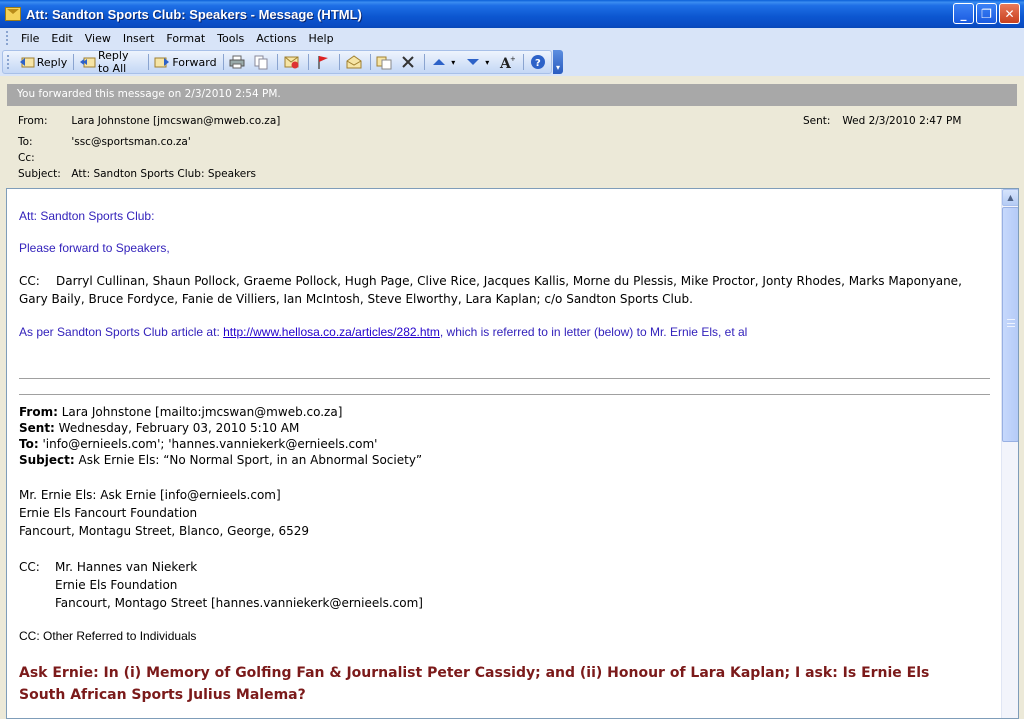 The image size is (1024, 719). Describe the element at coordinates (479, 62) in the screenshot. I see `next-item-button: ▾` at that location.